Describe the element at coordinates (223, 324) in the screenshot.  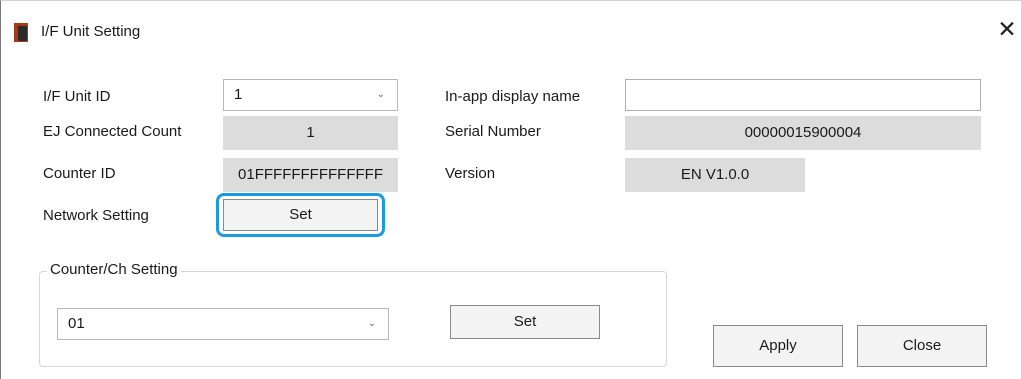
I see `counter-ch-dropdown: 01 ⌄` at that location.